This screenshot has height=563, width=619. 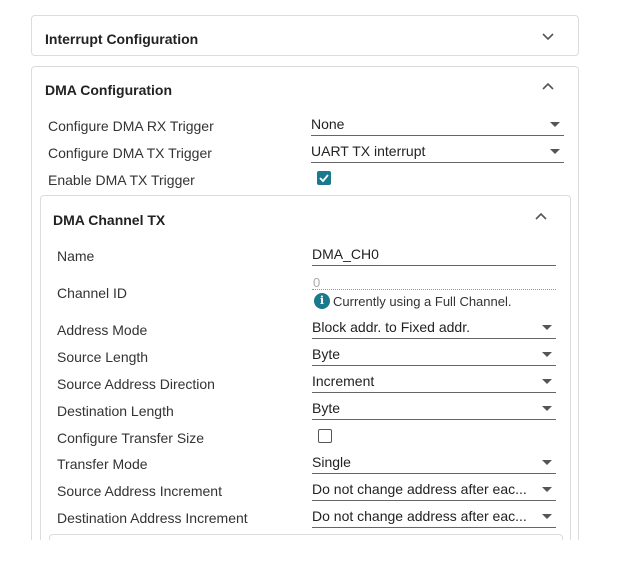 What do you see at coordinates (434, 356) in the screenshot?
I see `source-length-select: Byte` at bounding box center [434, 356].